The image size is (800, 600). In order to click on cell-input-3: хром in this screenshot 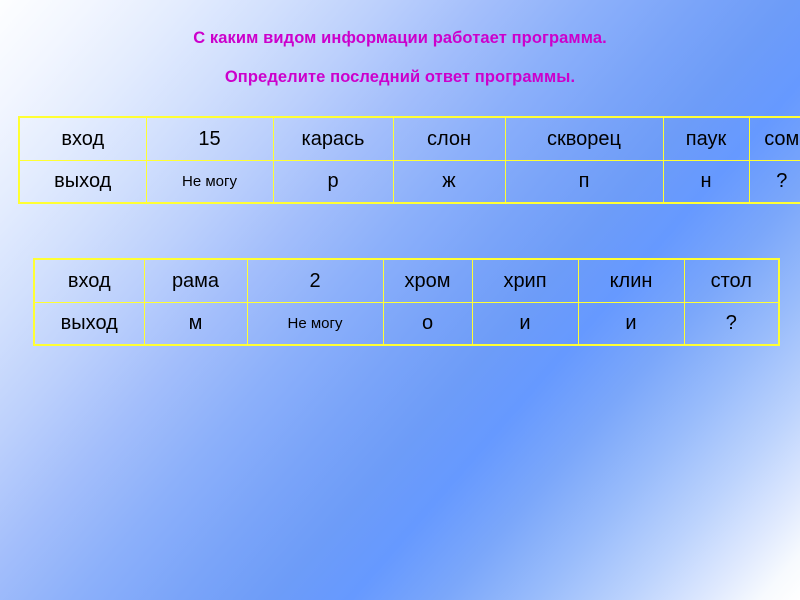, I will do `click(427, 280)`.